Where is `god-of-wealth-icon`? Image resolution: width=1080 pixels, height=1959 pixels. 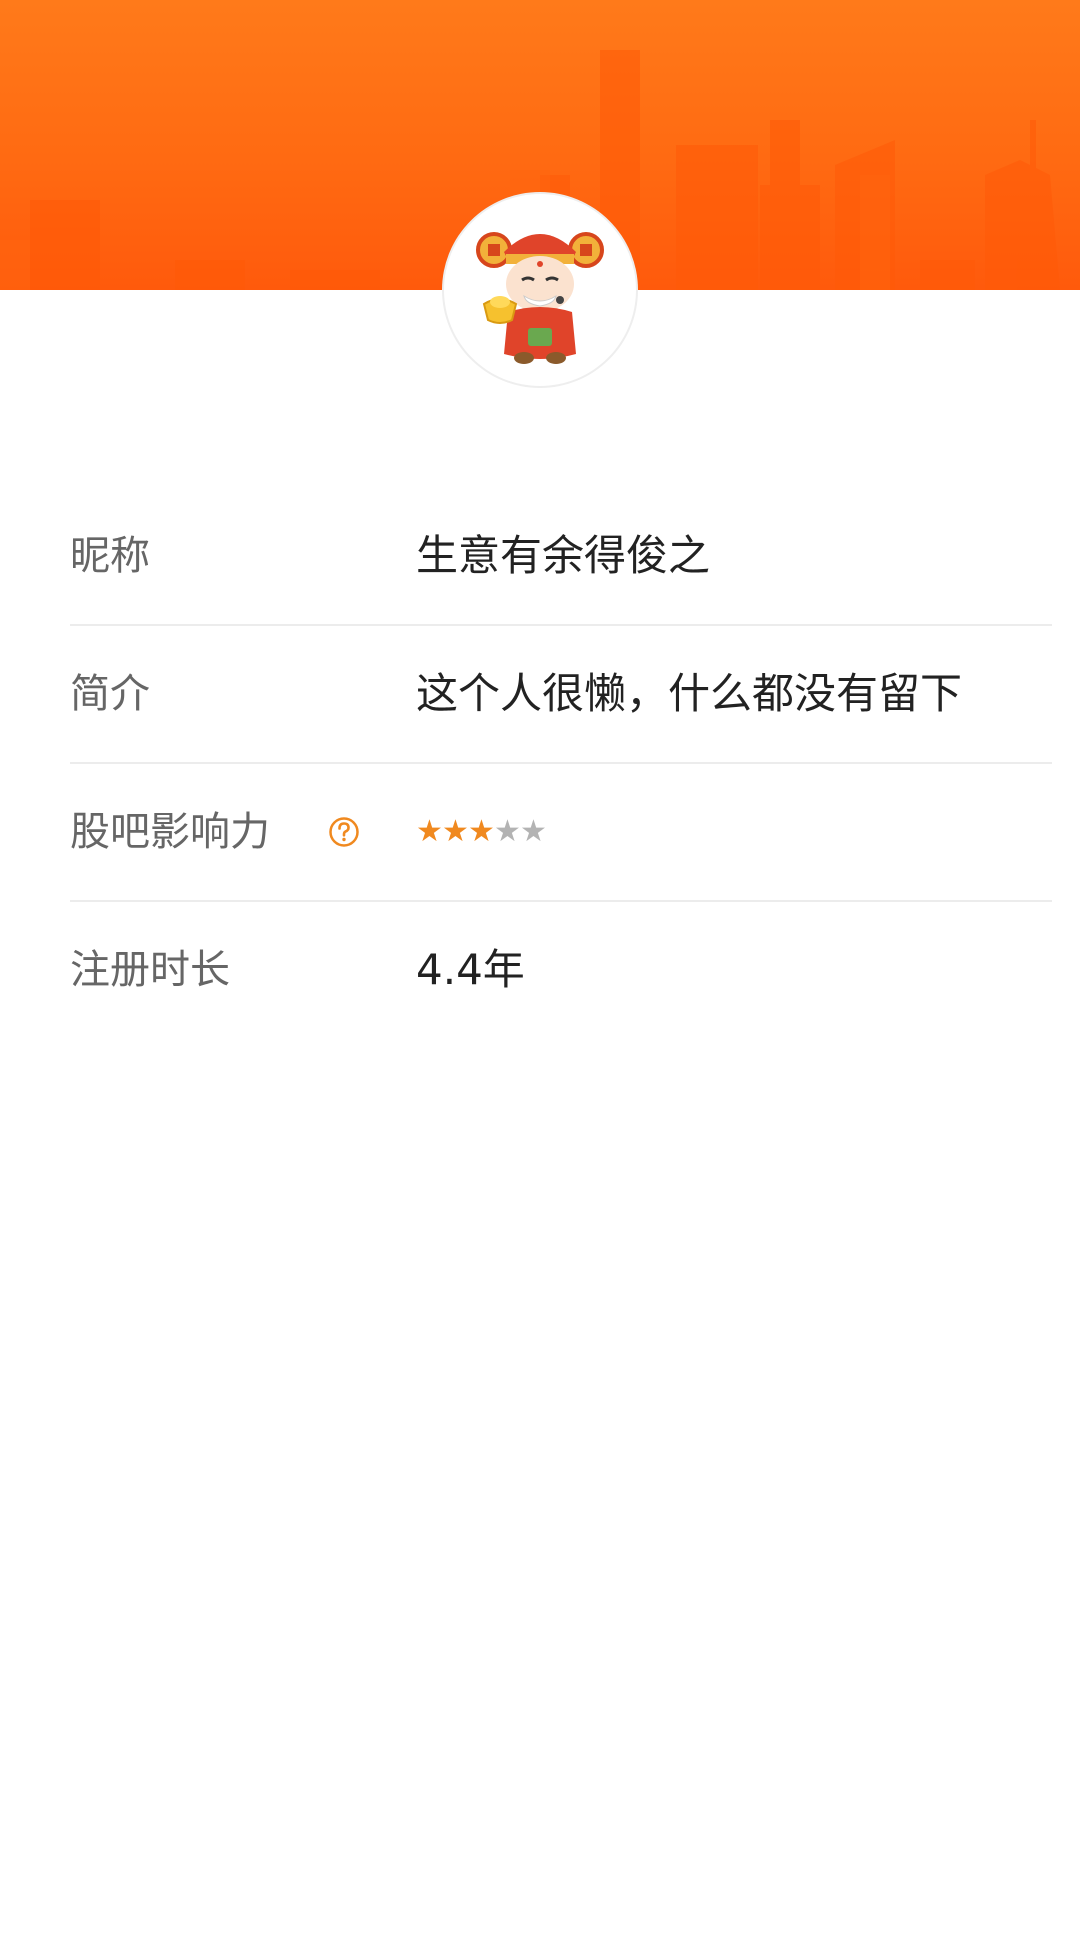 god-of-wealth-icon is located at coordinates (540, 298).